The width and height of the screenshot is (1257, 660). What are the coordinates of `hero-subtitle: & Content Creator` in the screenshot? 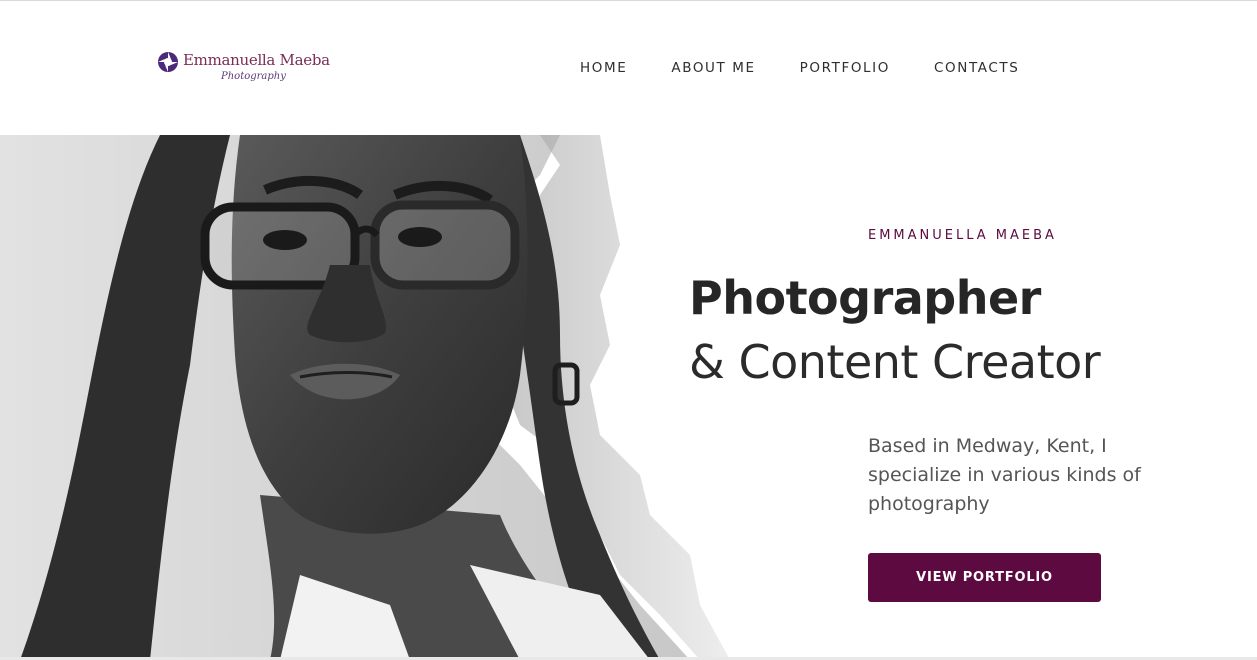 It's located at (895, 362).